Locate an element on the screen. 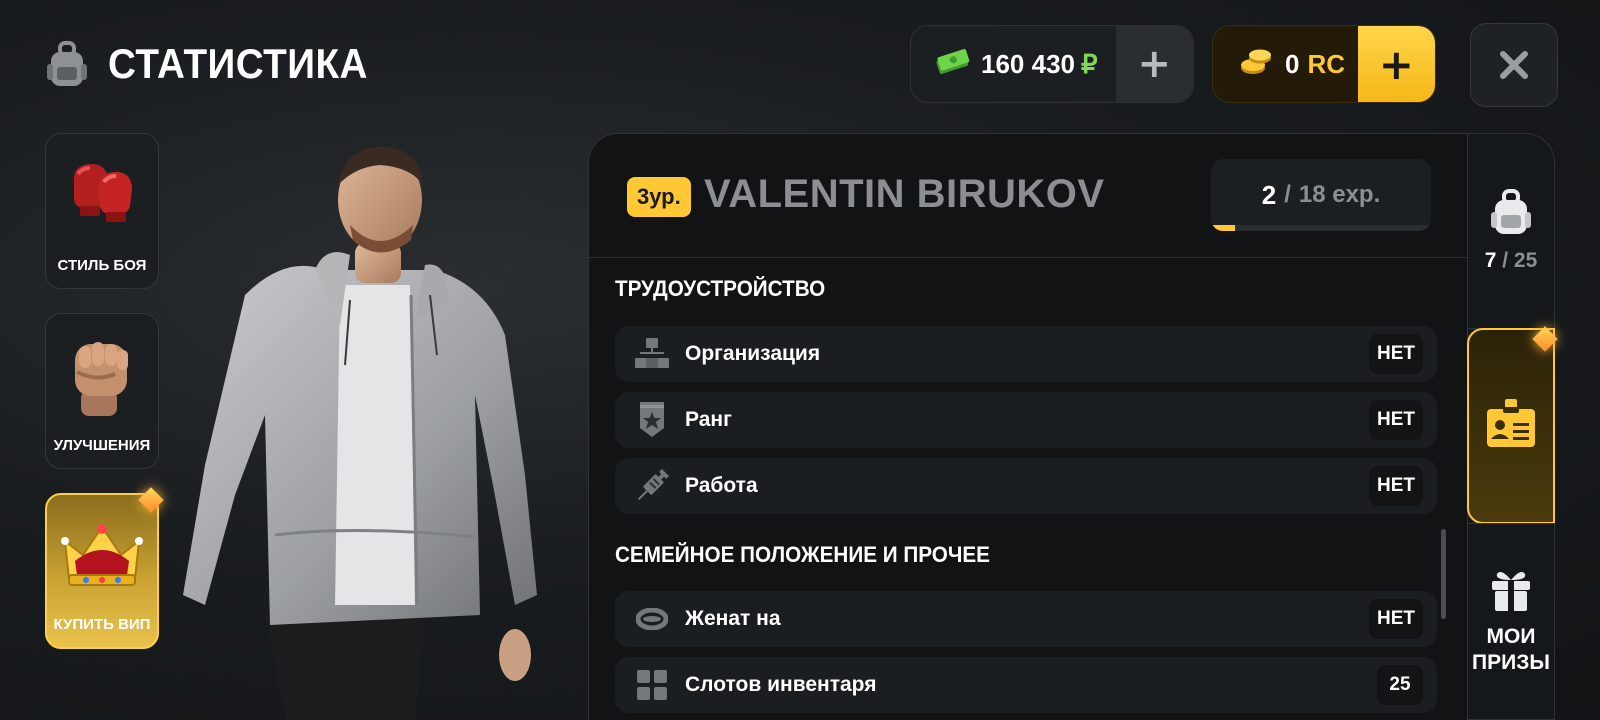 Image resolution: width=1600 pixels, height=720 pixels. level-badge: 3ур. is located at coordinates (659, 197).